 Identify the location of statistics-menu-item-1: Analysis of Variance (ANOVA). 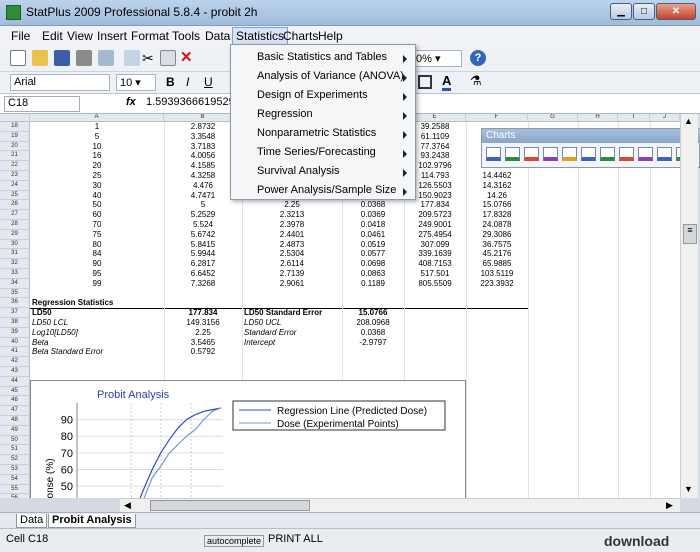
(330, 76).